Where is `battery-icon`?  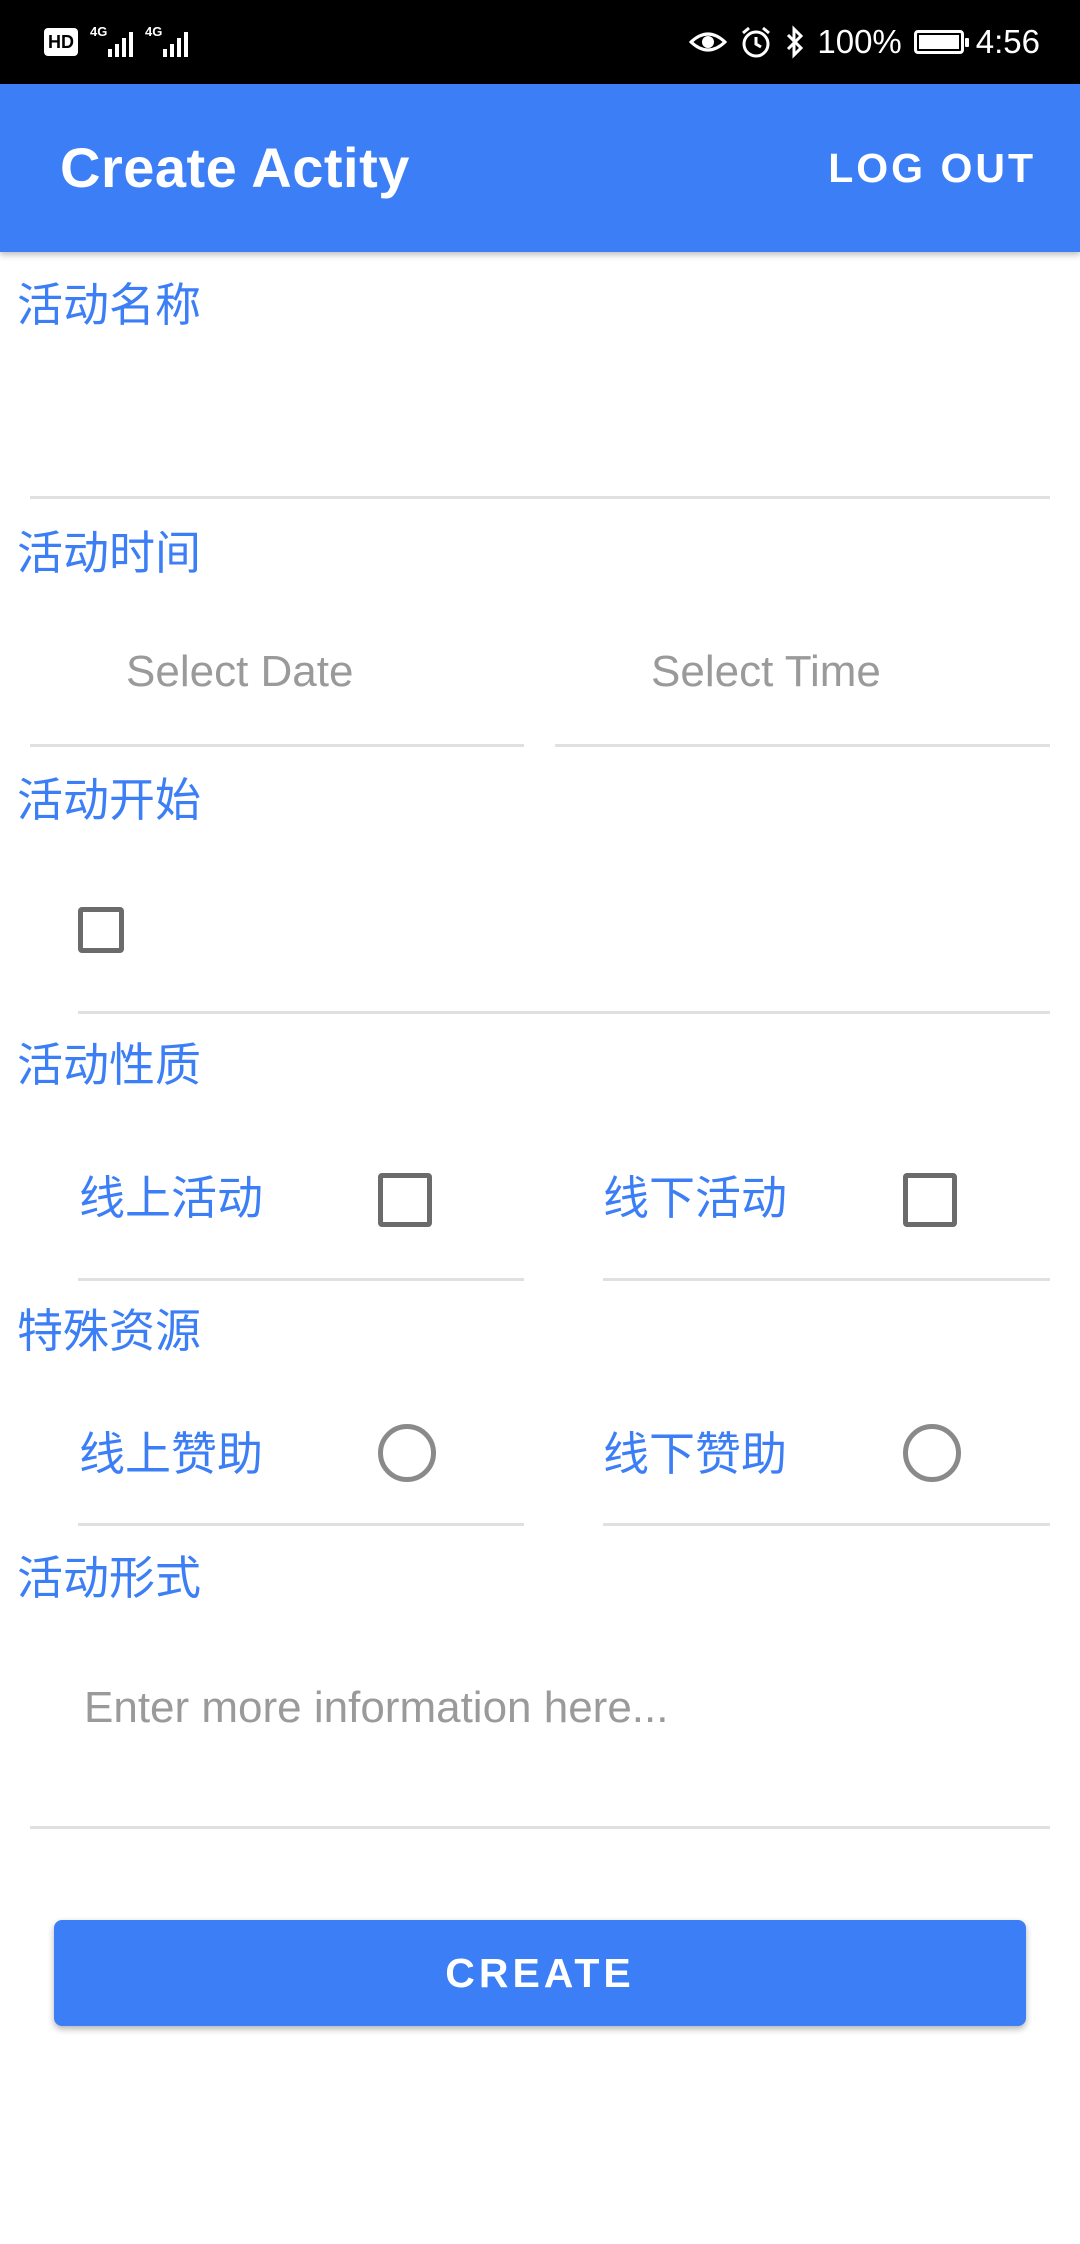 battery-icon is located at coordinates (941, 42).